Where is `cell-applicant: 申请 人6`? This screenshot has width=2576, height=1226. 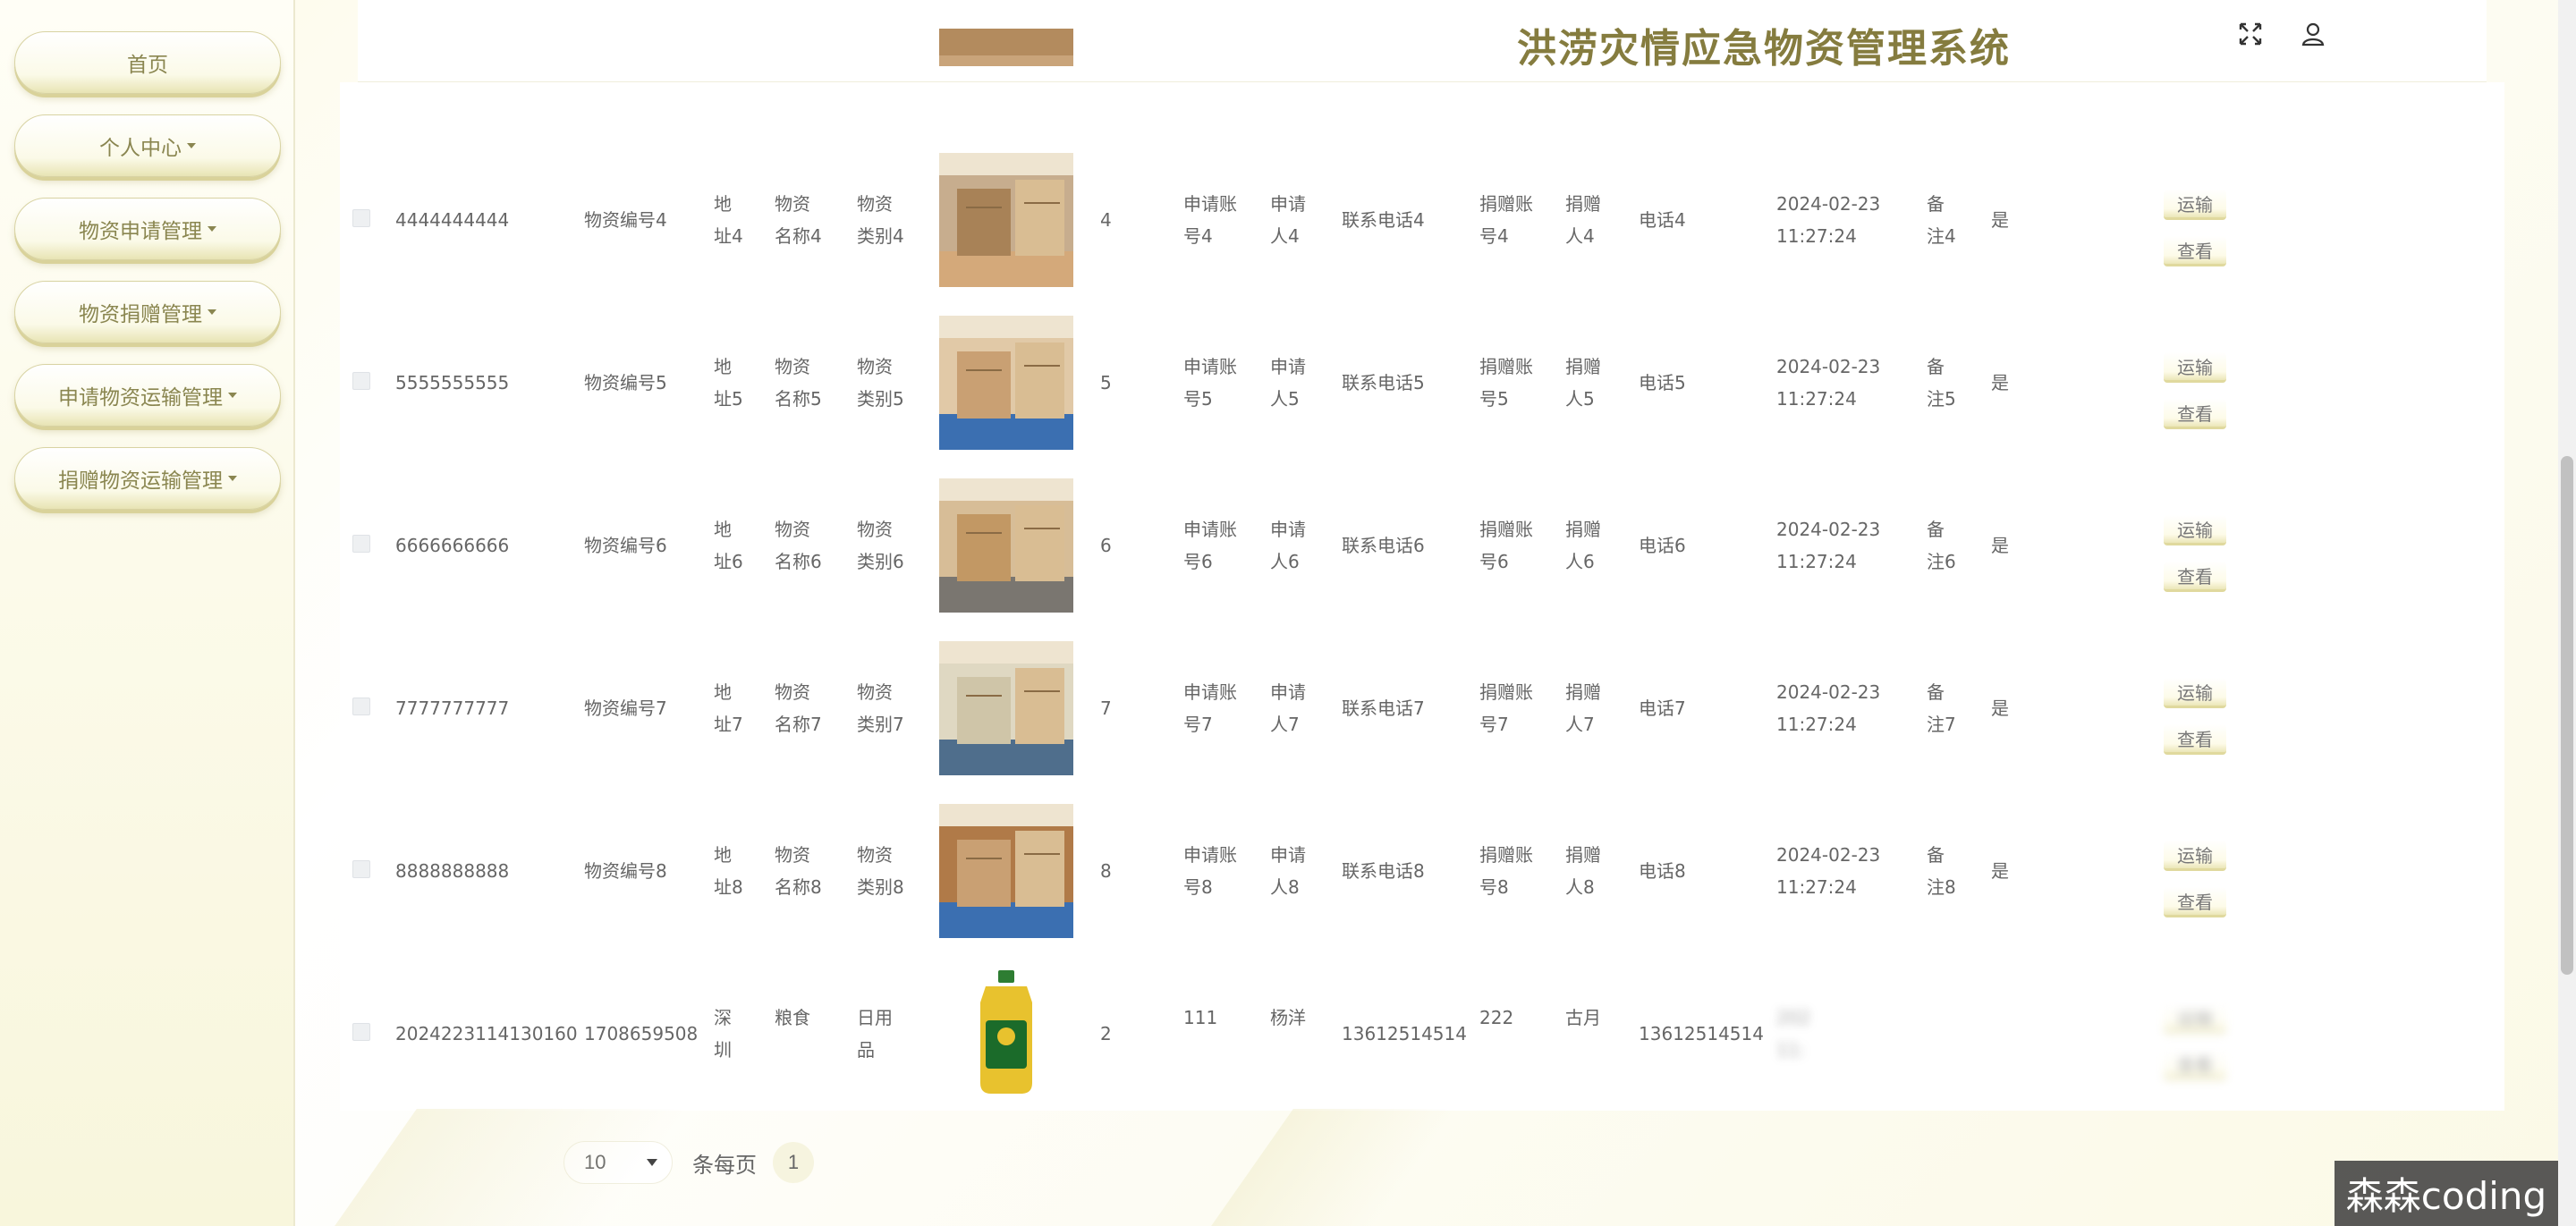
cell-applicant: 申请 人6 is located at coordinates (1288, 545).